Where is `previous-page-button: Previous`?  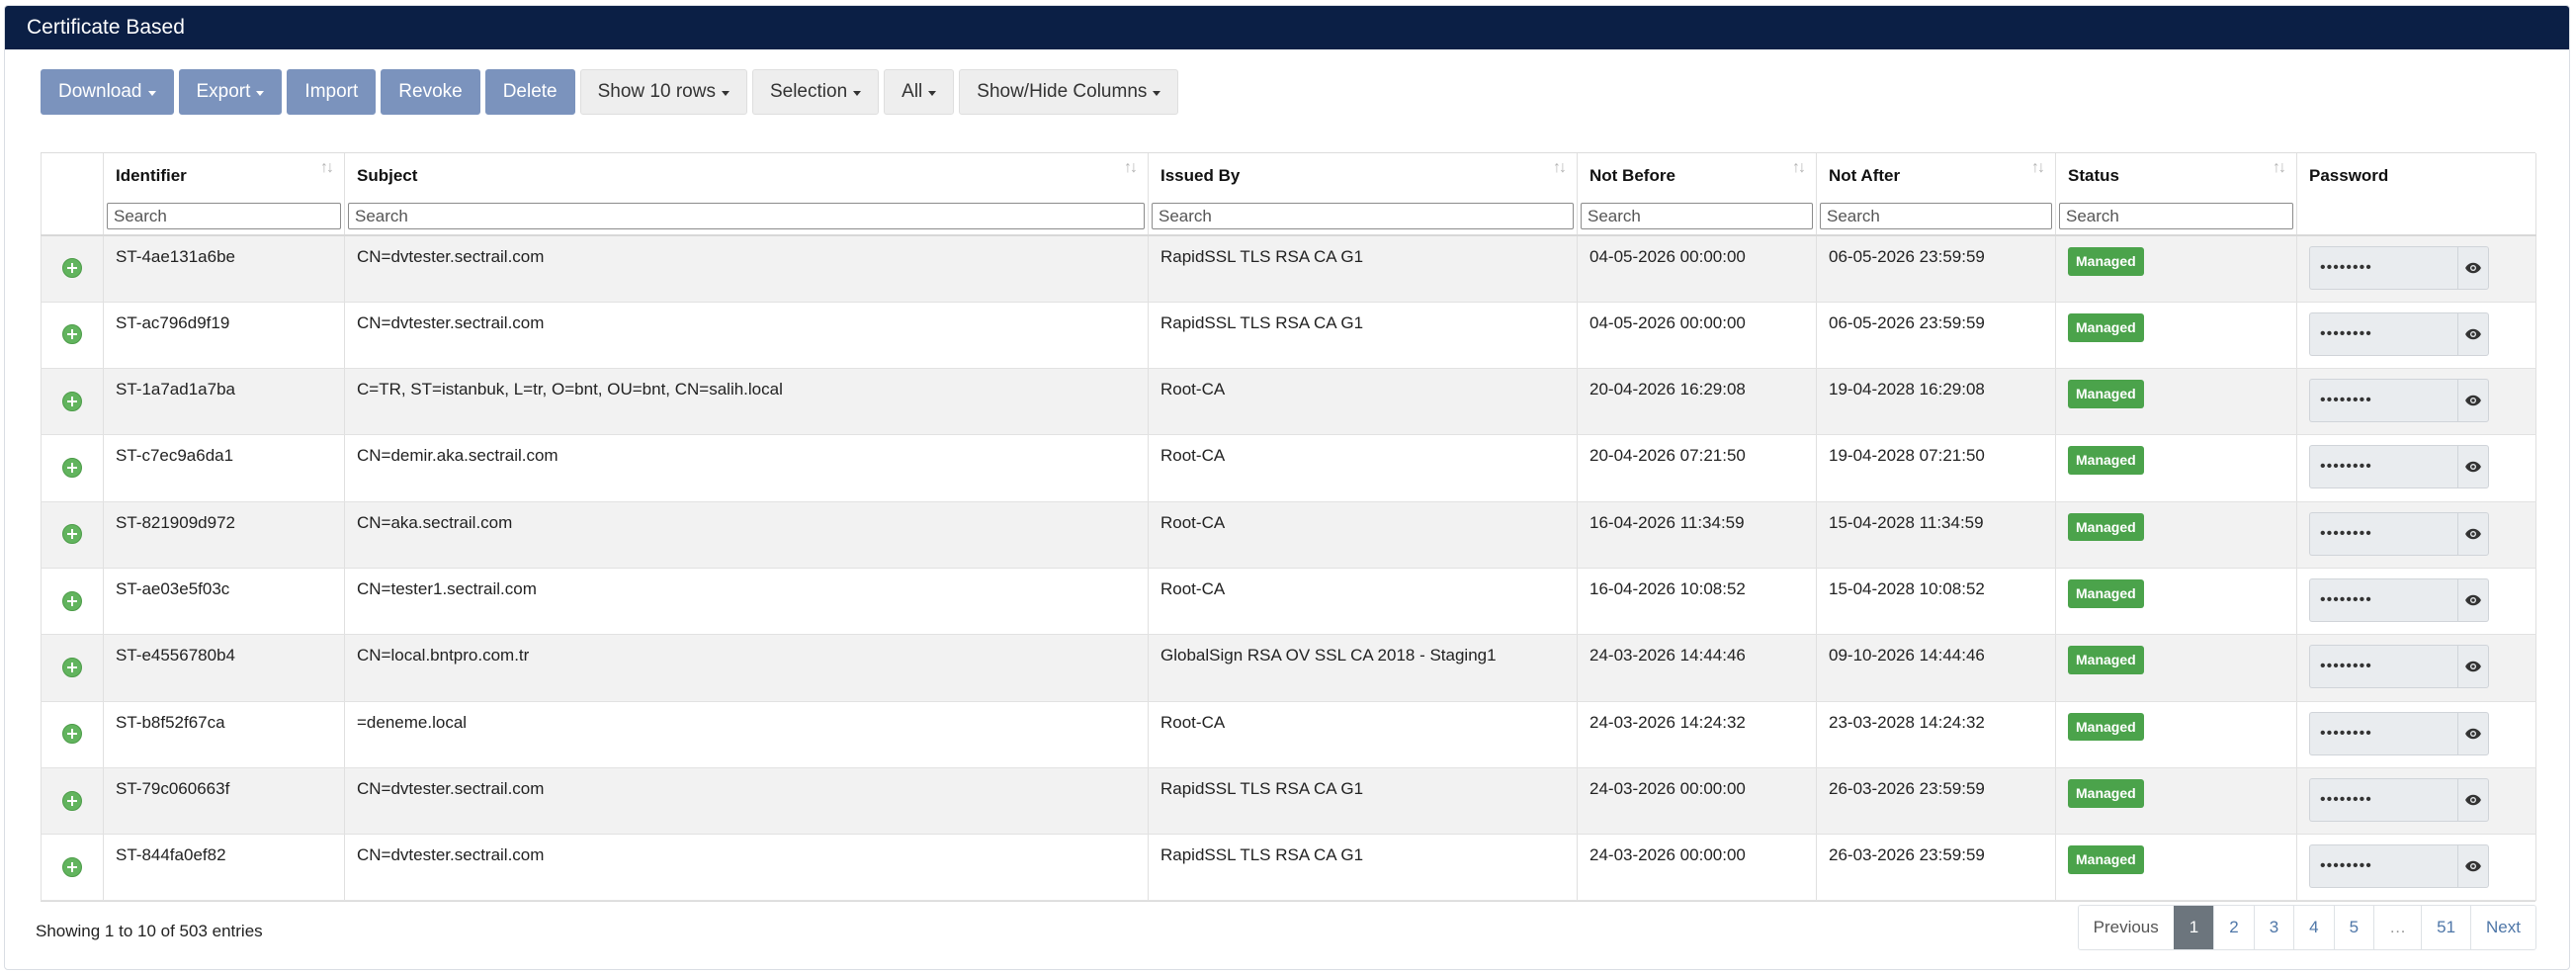 previous-page-button: Previous is located at coordinates (2126, 927).